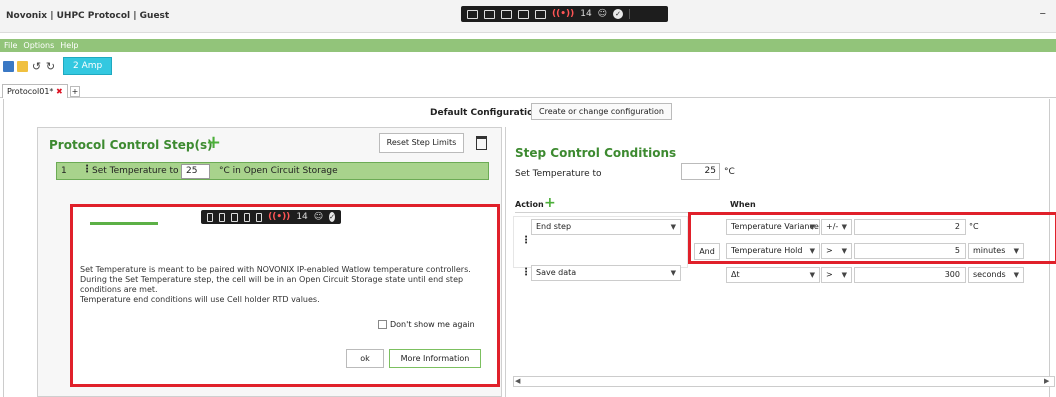  Describe the element at coordinates (213, 142) in the screenshot. I see `add-step-icon: +` at that location.